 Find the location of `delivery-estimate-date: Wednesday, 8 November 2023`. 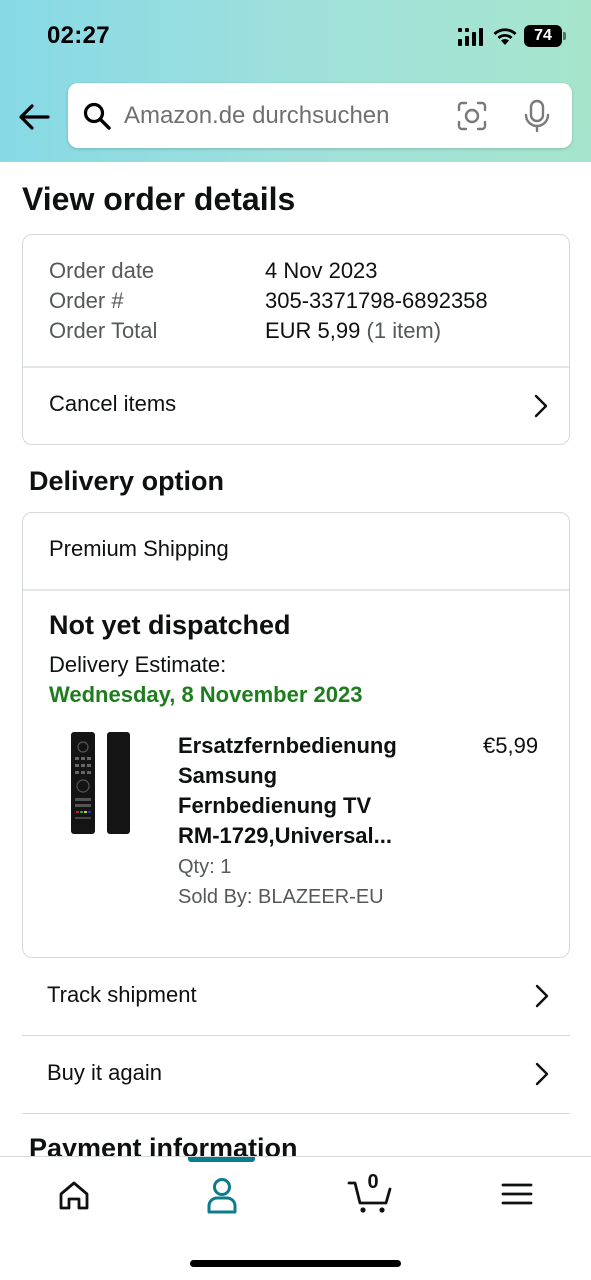

delivery-estimate-date: Wednesday, 8 November 2023 is located at coordinates (206, 694).